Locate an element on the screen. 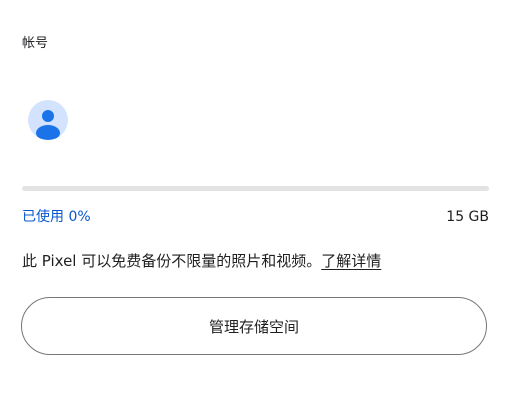 Image resolution: width=508 pixels, height=404 pixels. avatar is located at coordinates (48, 120).